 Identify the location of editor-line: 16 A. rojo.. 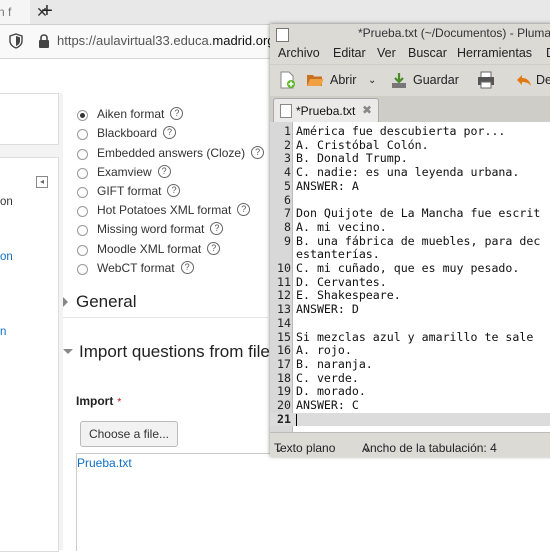
(410, 350).